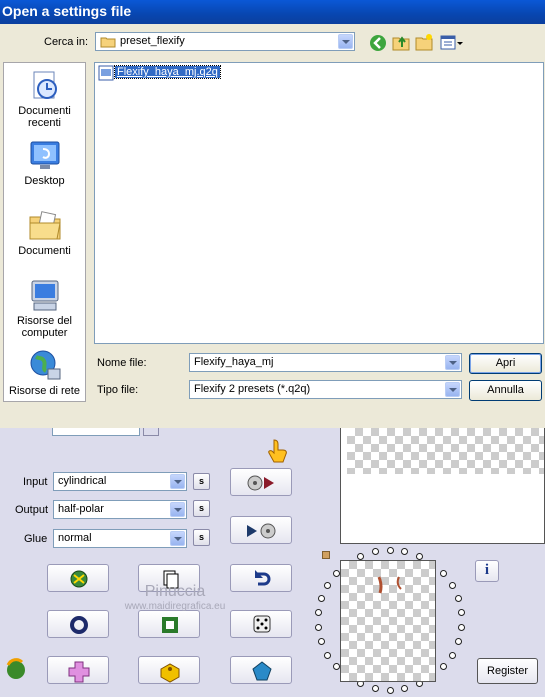 The width and height of the screenshot is (545, 697). Describe the element at coordinates (45, 86) in the screenshot. I see `recent-documents-icon` at that location.